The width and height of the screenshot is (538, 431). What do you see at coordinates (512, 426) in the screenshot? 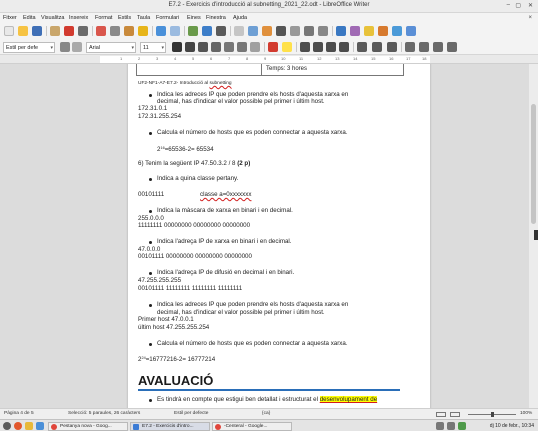
I see `clock: dj 10 de febr., 10:34` at bounding box center [512, 426].